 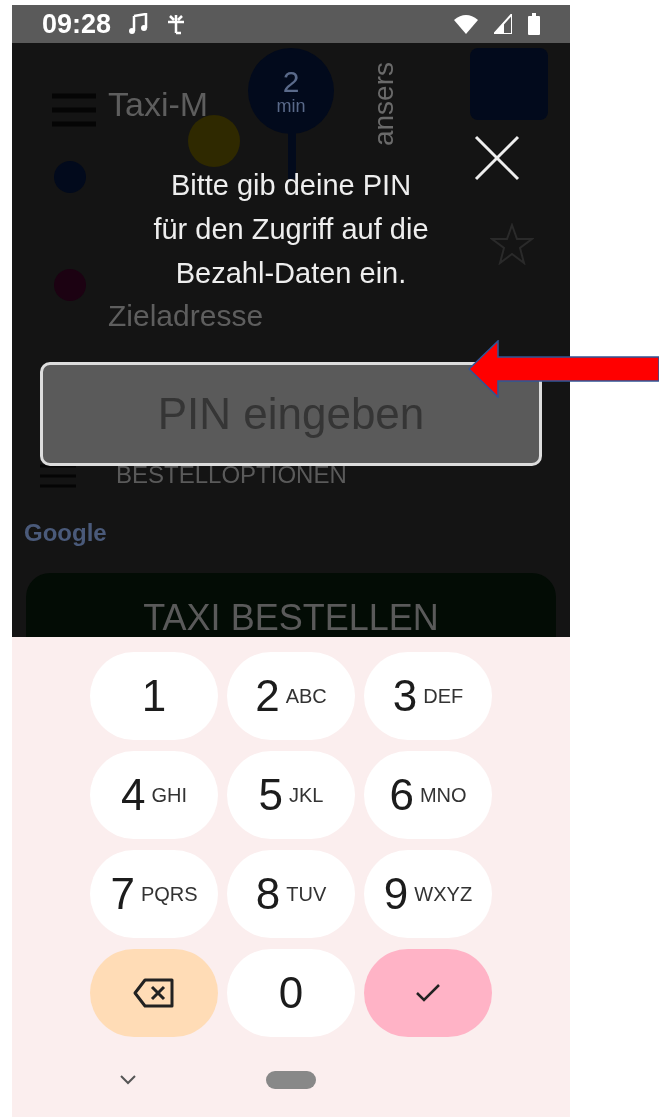 What do you see at coordinates (154, 696) in the screenshot?
I see `keypad-key: 1` at bounding box center [154, 696].